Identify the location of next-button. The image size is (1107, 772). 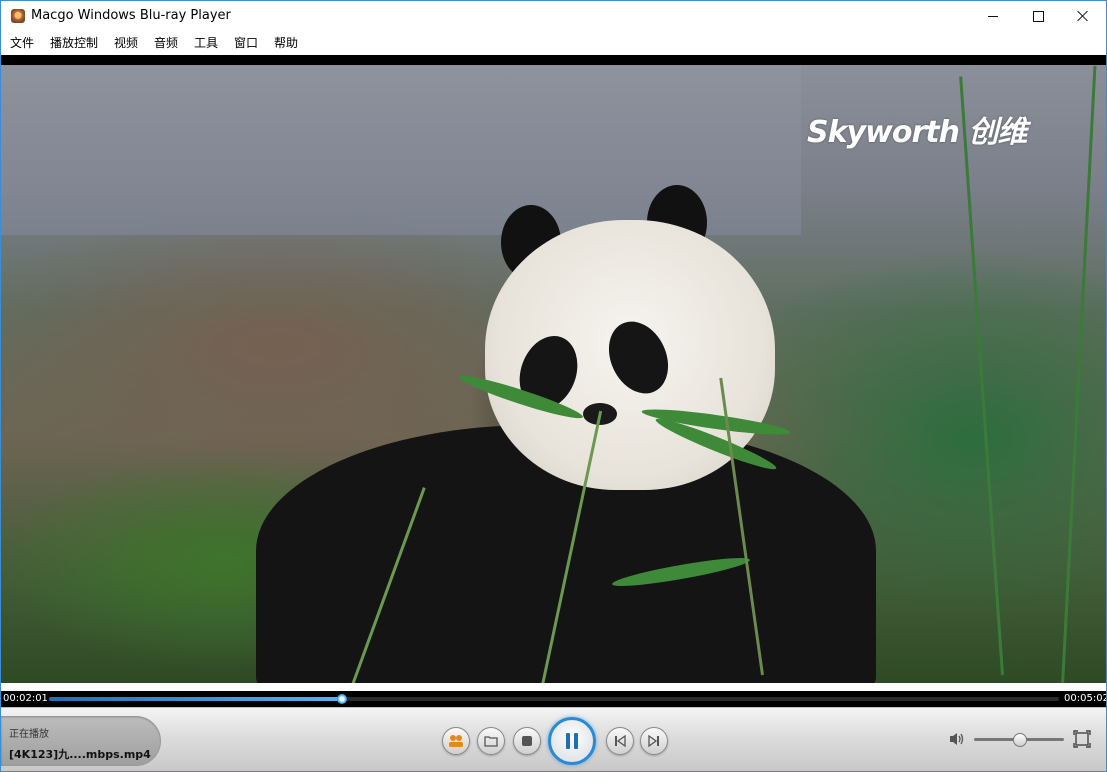
(654, 741).